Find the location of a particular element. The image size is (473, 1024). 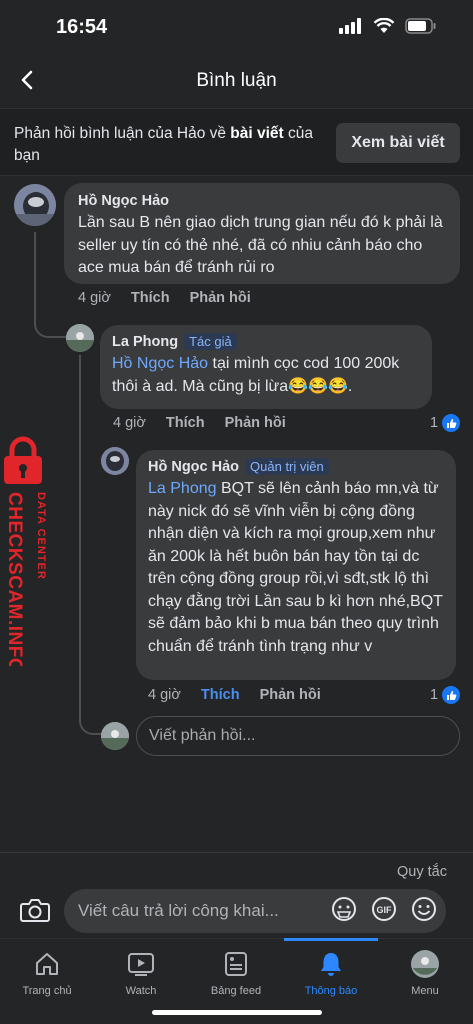

sticker-icon is located at coordinates (344, 909).